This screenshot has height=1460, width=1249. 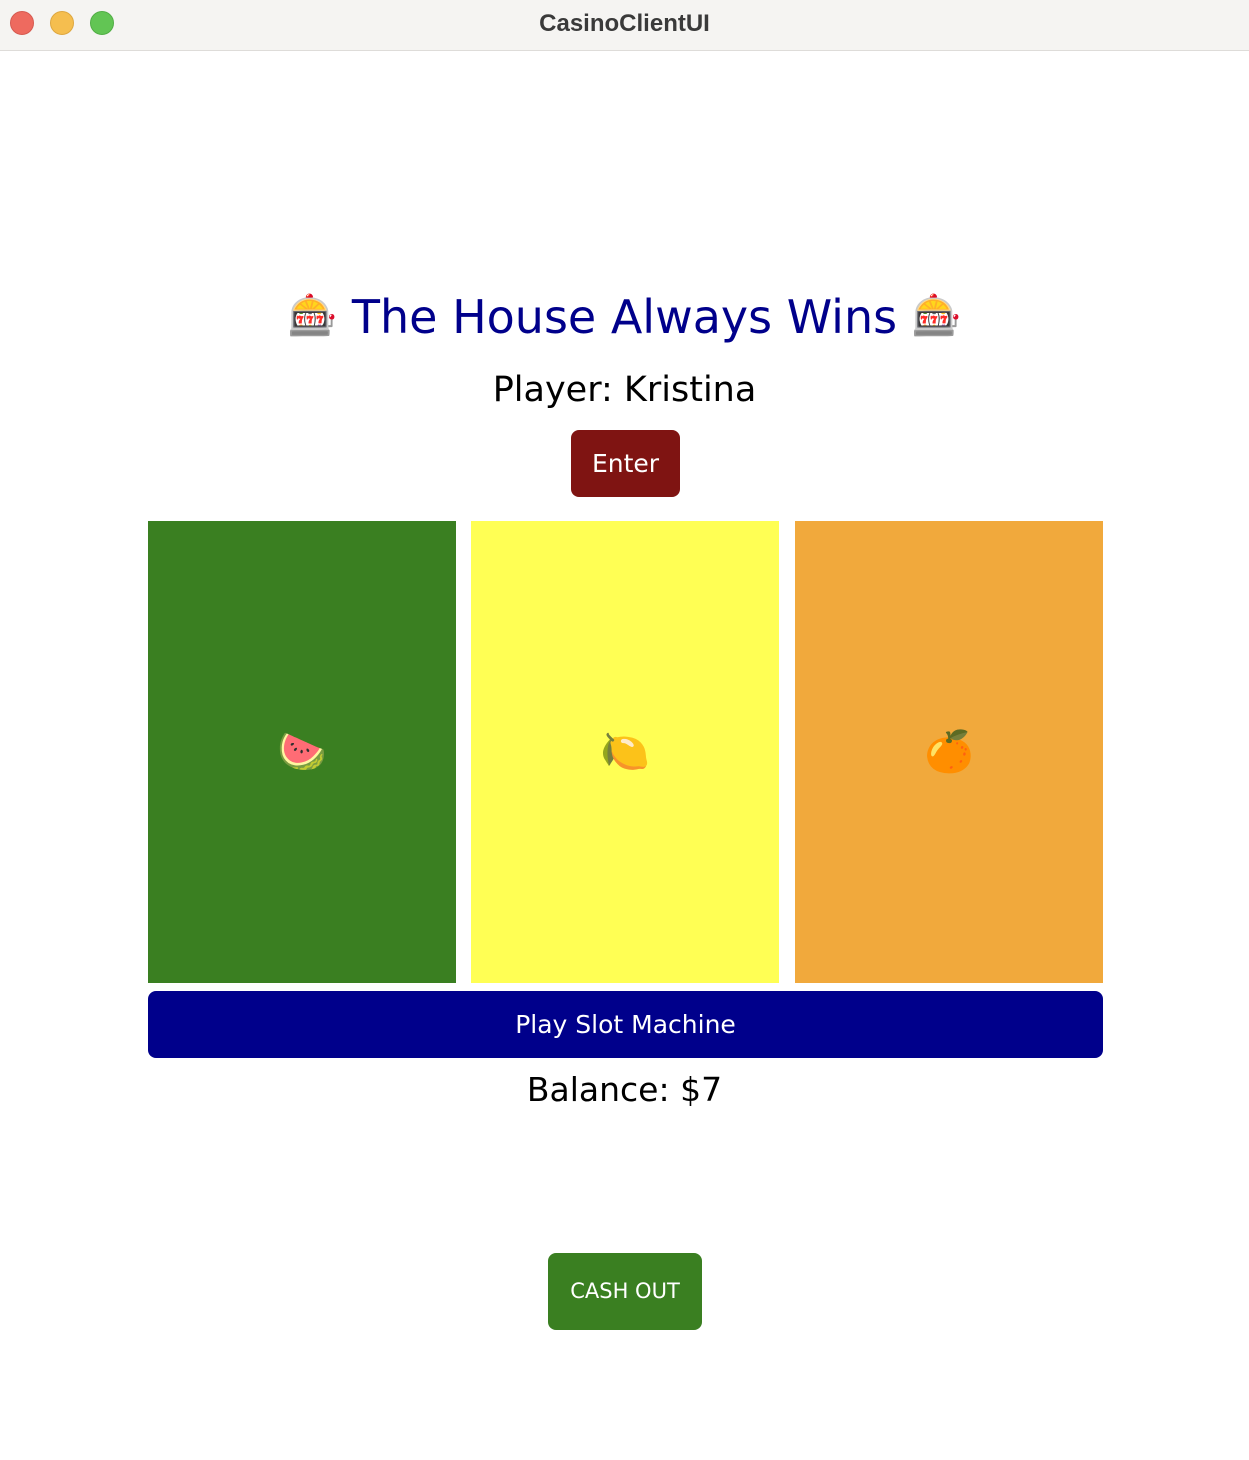 I want to click on page-title-text: The House Always Wins, so click(x=624, y=317).